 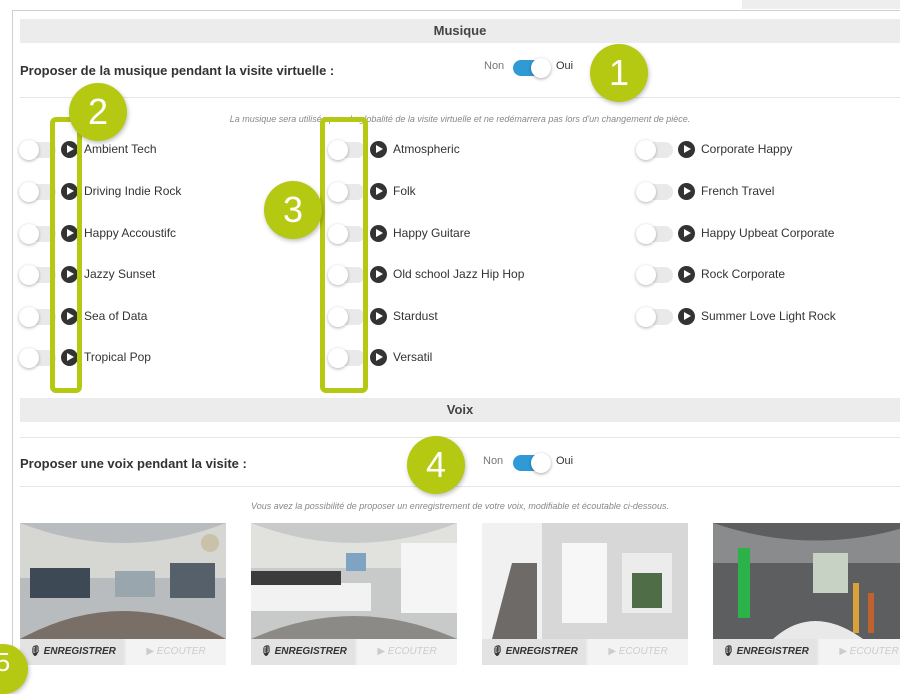 What do you see at coordinates (130, 233) in the screenshot?
I see `track-label: Happy Accoustifc` at bounding box center [130, 233].